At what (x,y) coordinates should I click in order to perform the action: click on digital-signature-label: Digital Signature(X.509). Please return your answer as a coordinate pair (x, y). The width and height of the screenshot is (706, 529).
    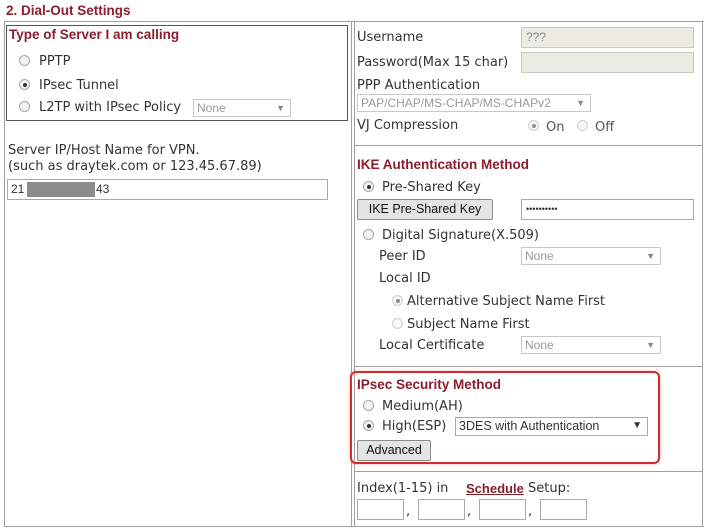
    Looking at the image, I should click on (461, 235).